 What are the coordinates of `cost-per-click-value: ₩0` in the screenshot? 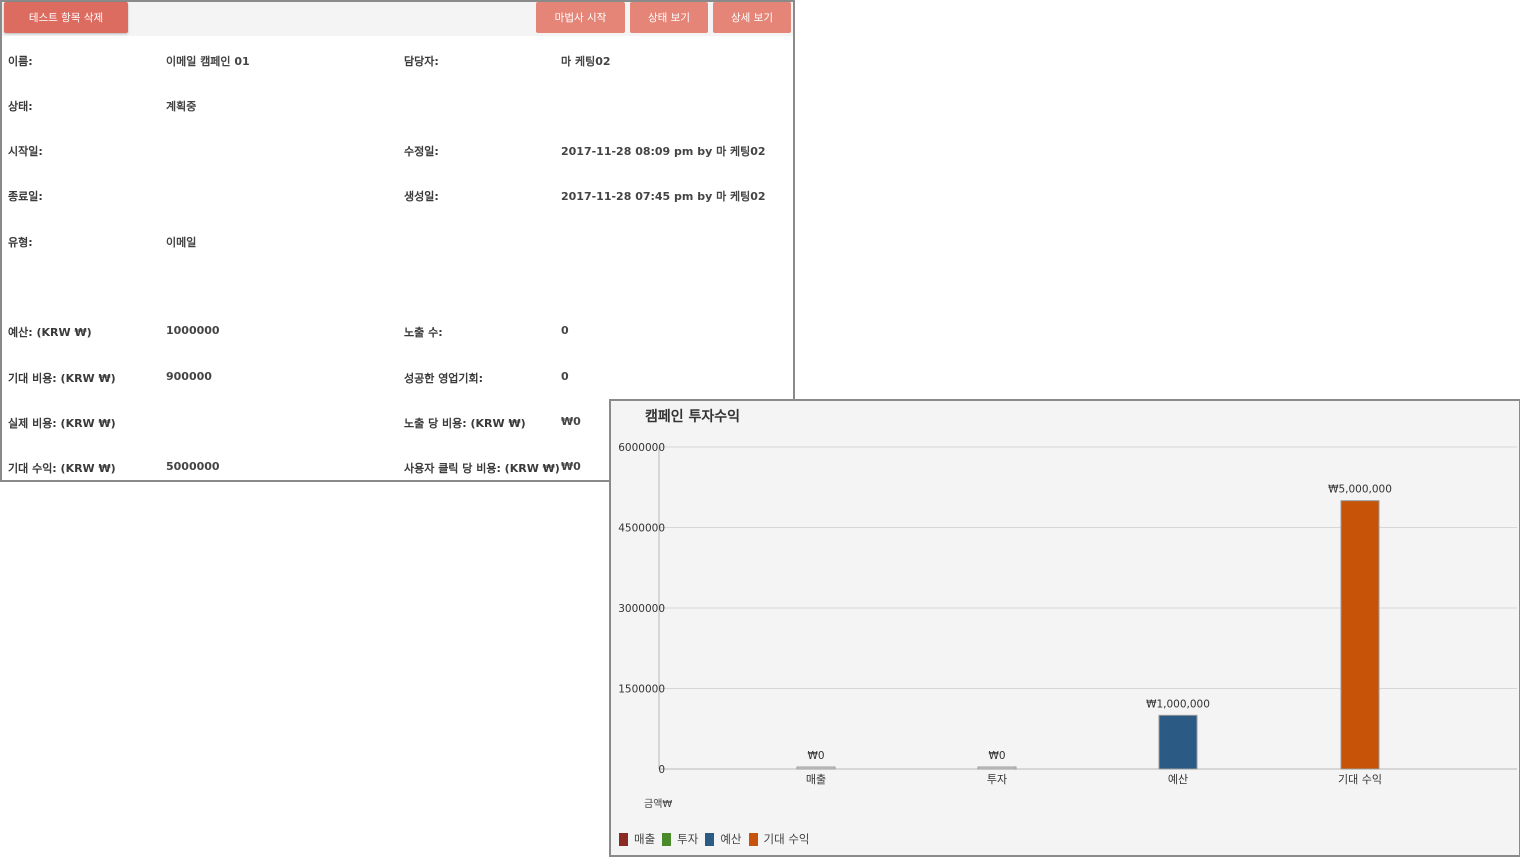 It's located at (571, 466).